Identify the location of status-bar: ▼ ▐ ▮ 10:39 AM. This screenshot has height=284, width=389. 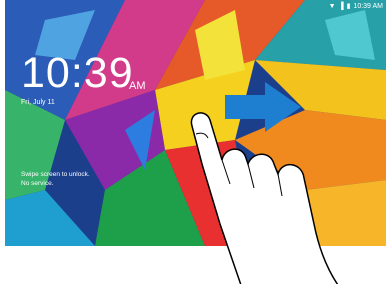
(195, 6).